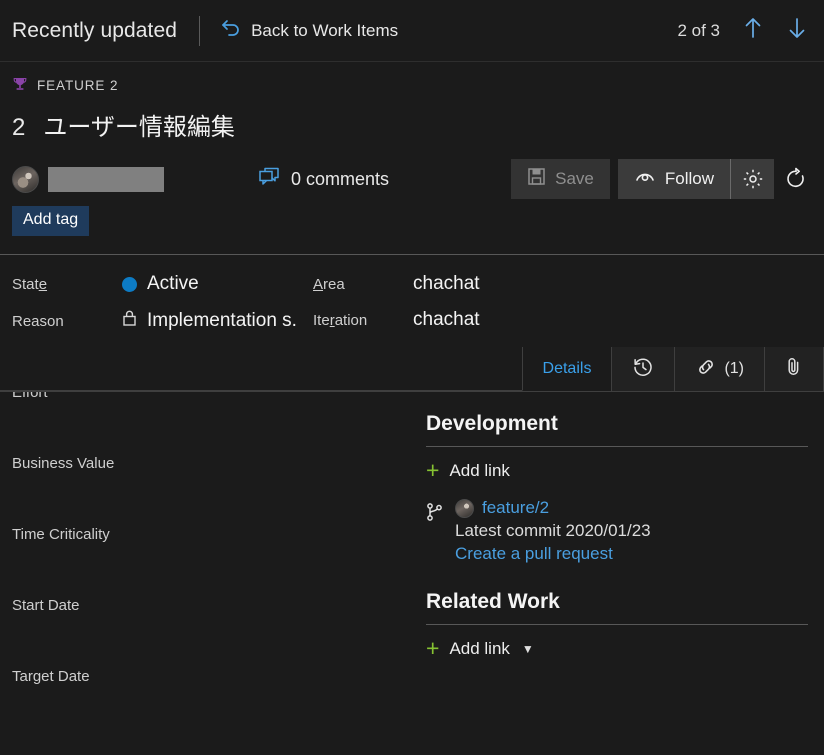  I want to click on field-state-value: Active, so click(160, 284).